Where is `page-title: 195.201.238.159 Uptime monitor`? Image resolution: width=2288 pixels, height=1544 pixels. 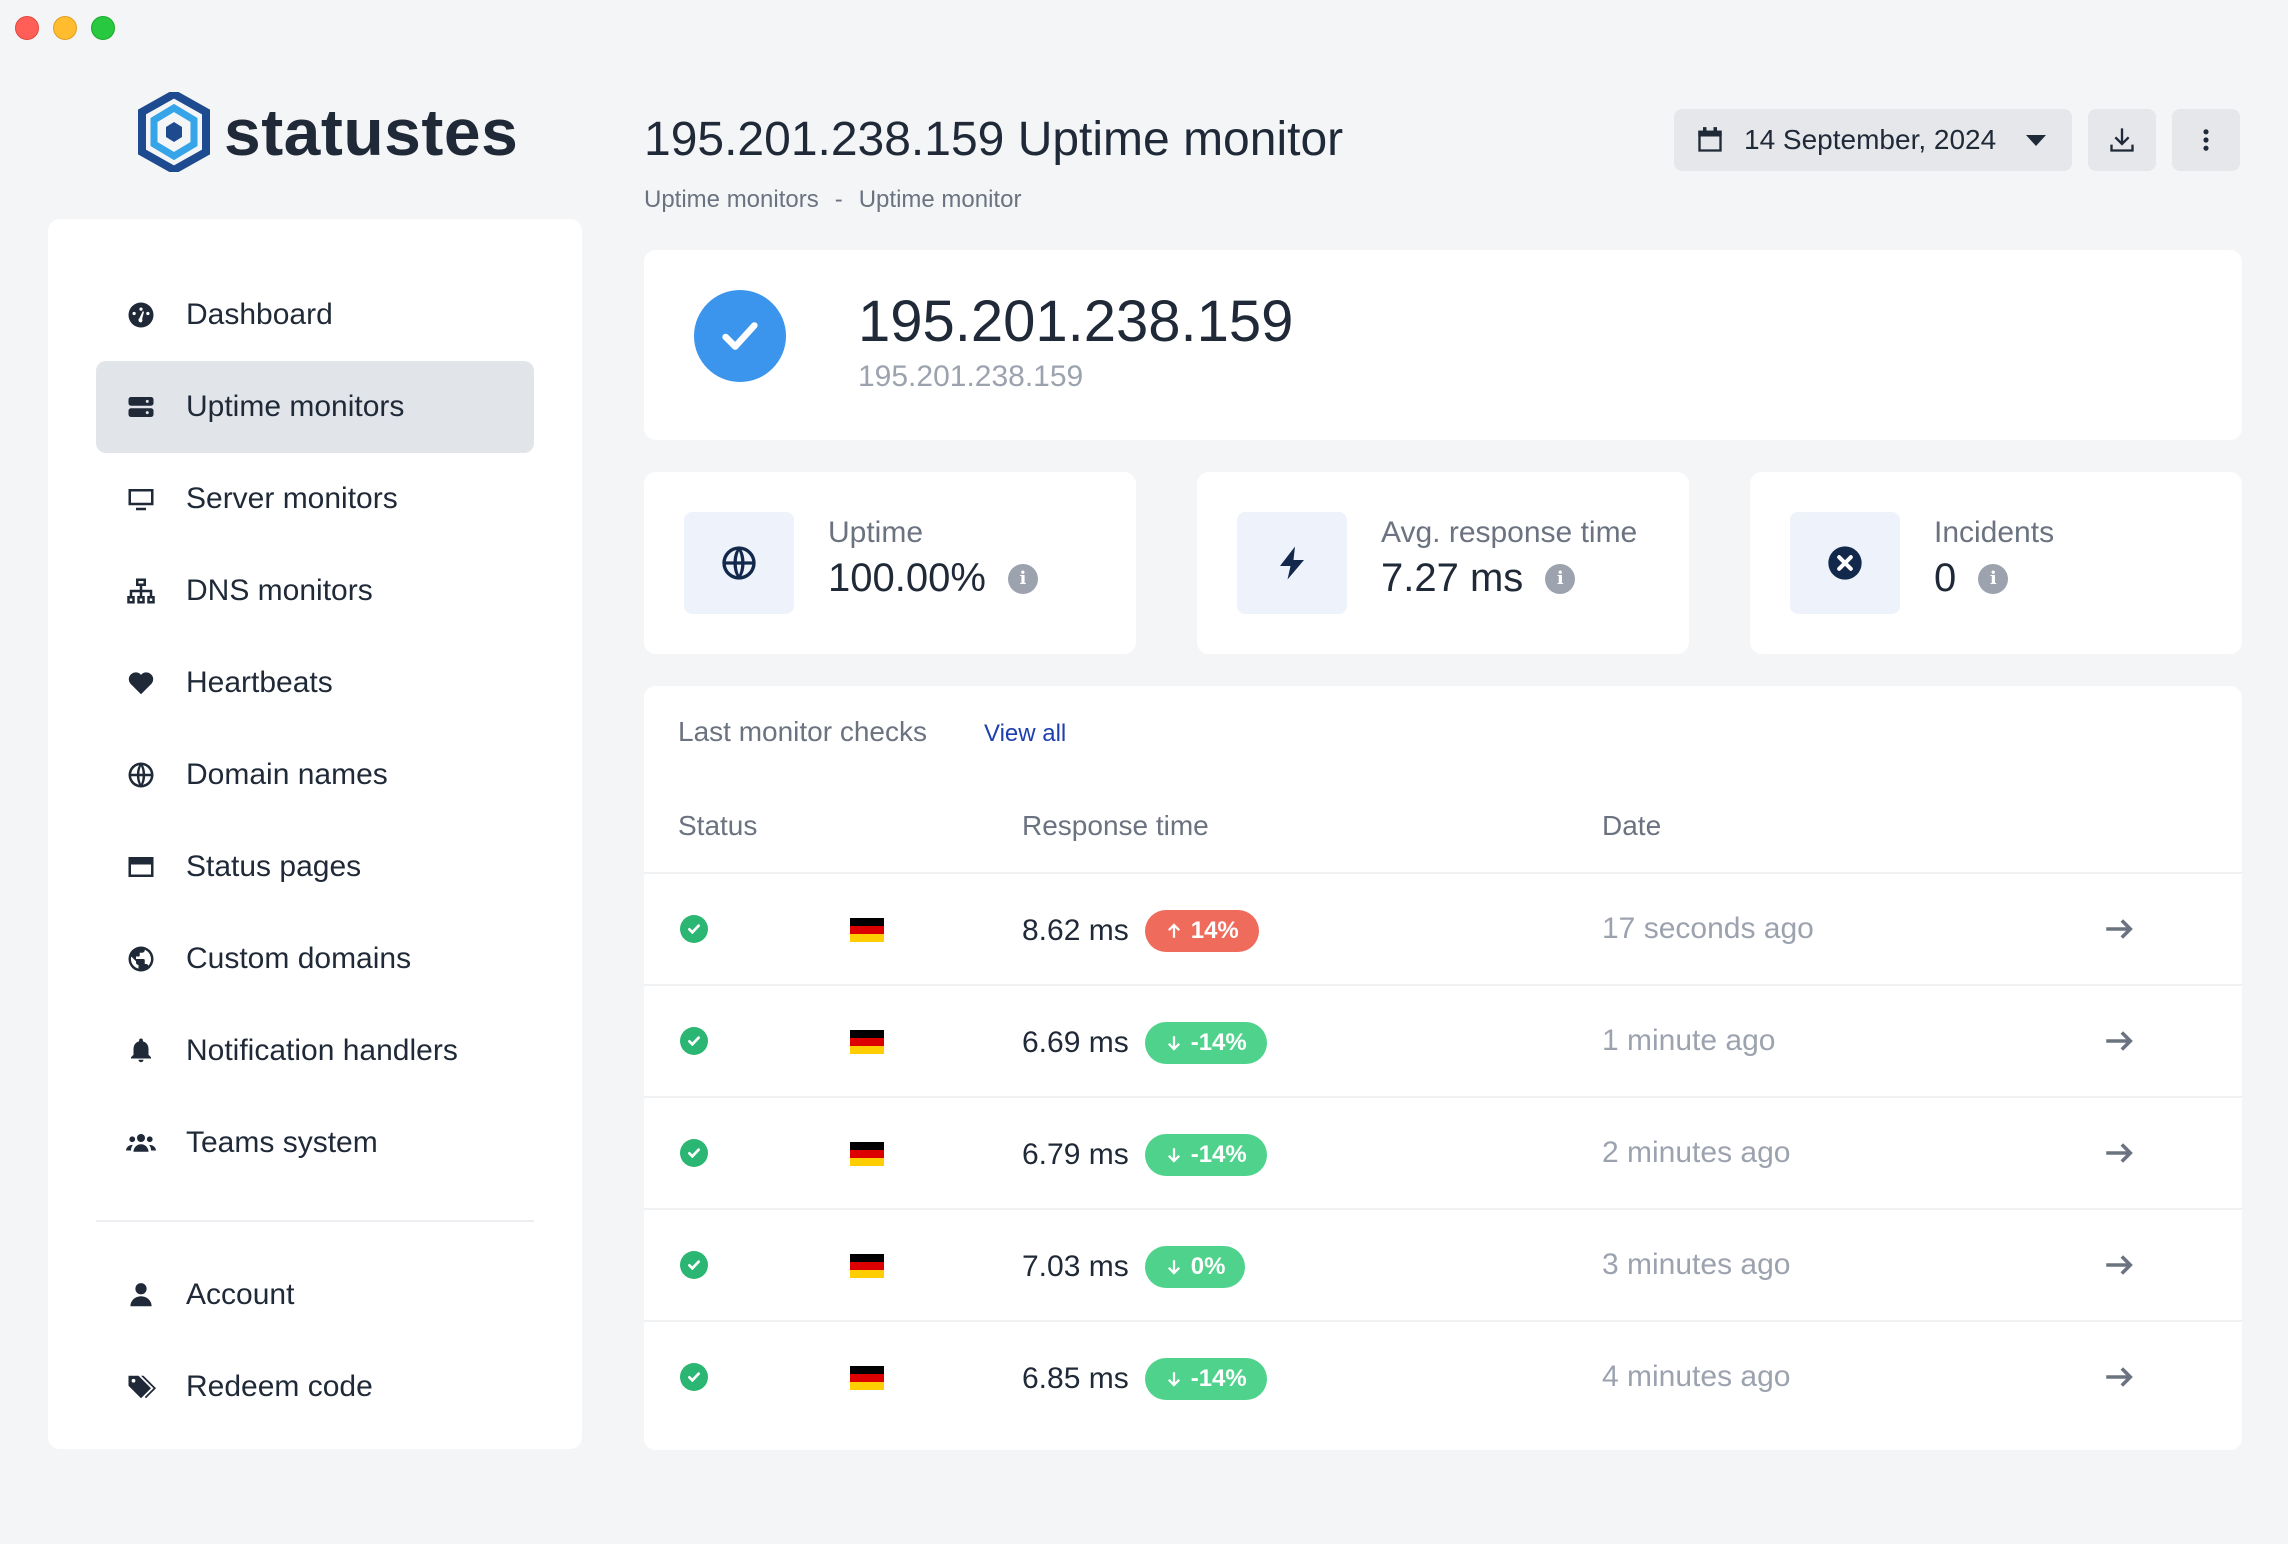 page-title: 195.201.238.159 Uptime monitor is located at coordinates (994, 139).